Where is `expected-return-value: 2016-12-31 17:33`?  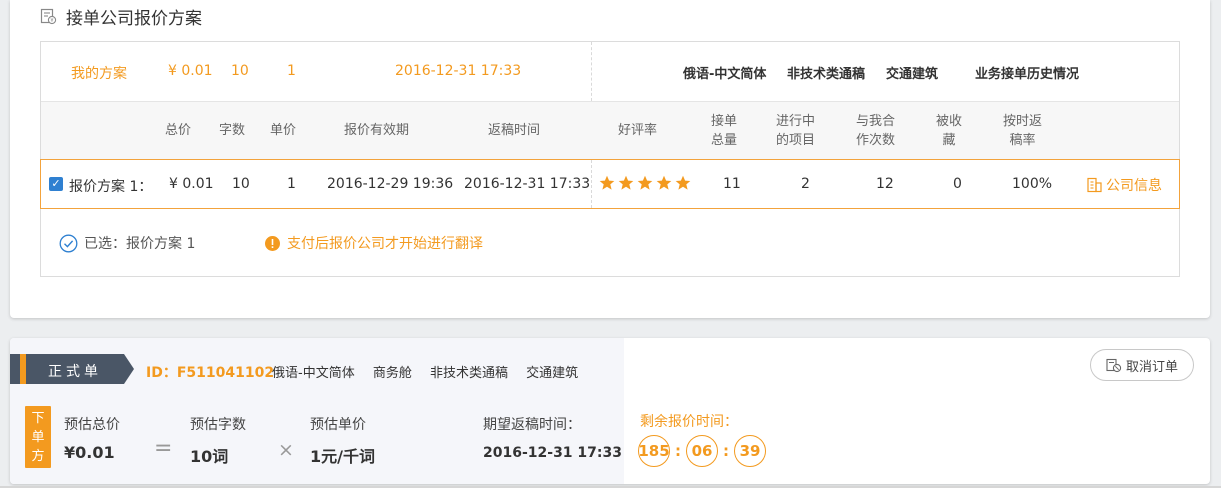 expected-return-value: 2016-12-31 17:33 is located at coordinates (552, 453).